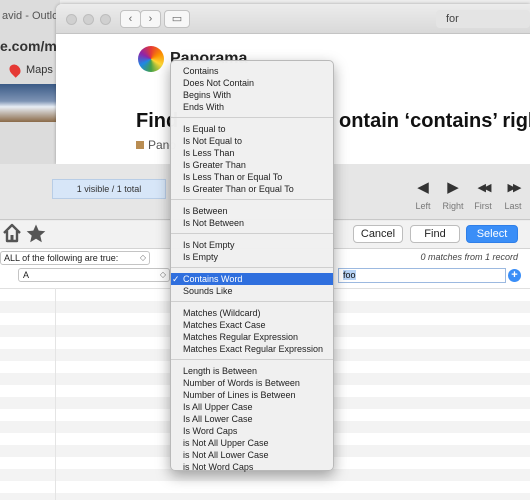 The width and height of the screenshot is (530, 500). Describe the element at coordinates (252, 371) in the screenshot. I see `menu-item: Length is Between` at that location.